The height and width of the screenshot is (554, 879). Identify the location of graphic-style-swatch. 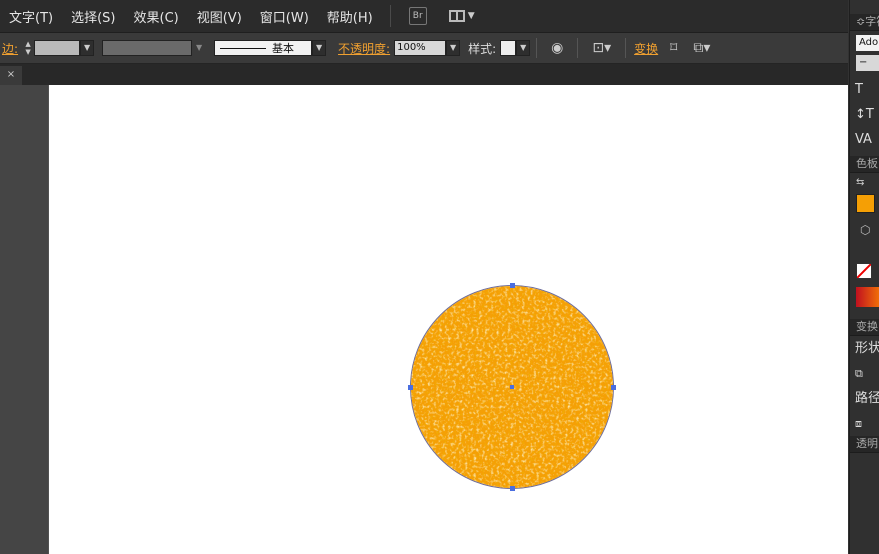
(508, 48).